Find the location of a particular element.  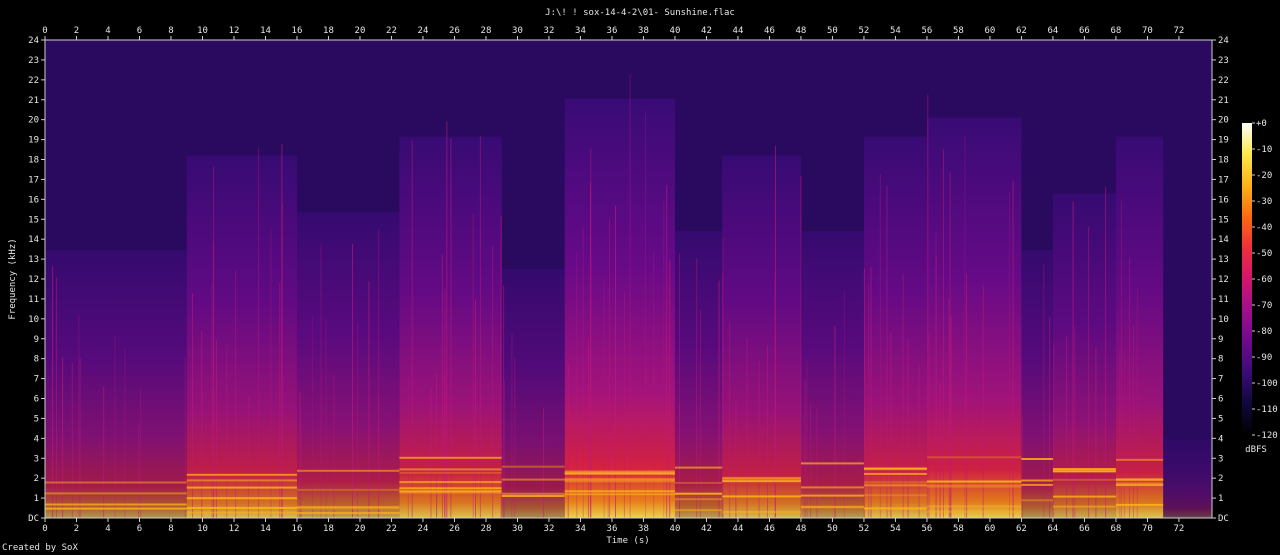

x-tick-label: 44 is located at coordinates (738, 529).